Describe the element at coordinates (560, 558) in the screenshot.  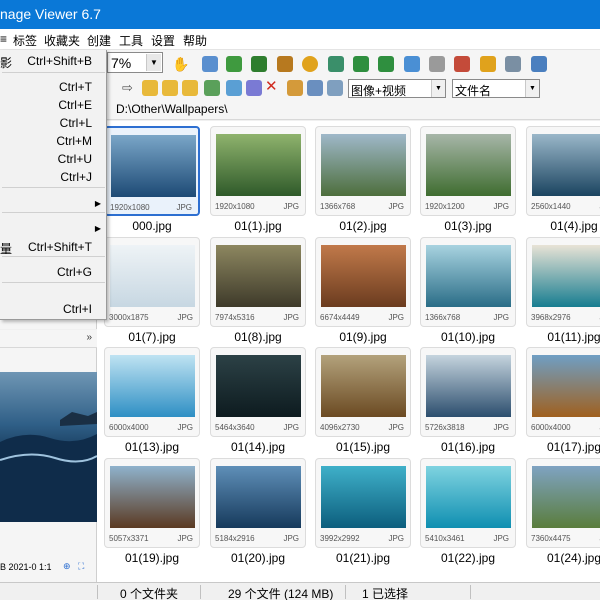
I see `thumbnail-filename: 01(24).jpg` at that location.